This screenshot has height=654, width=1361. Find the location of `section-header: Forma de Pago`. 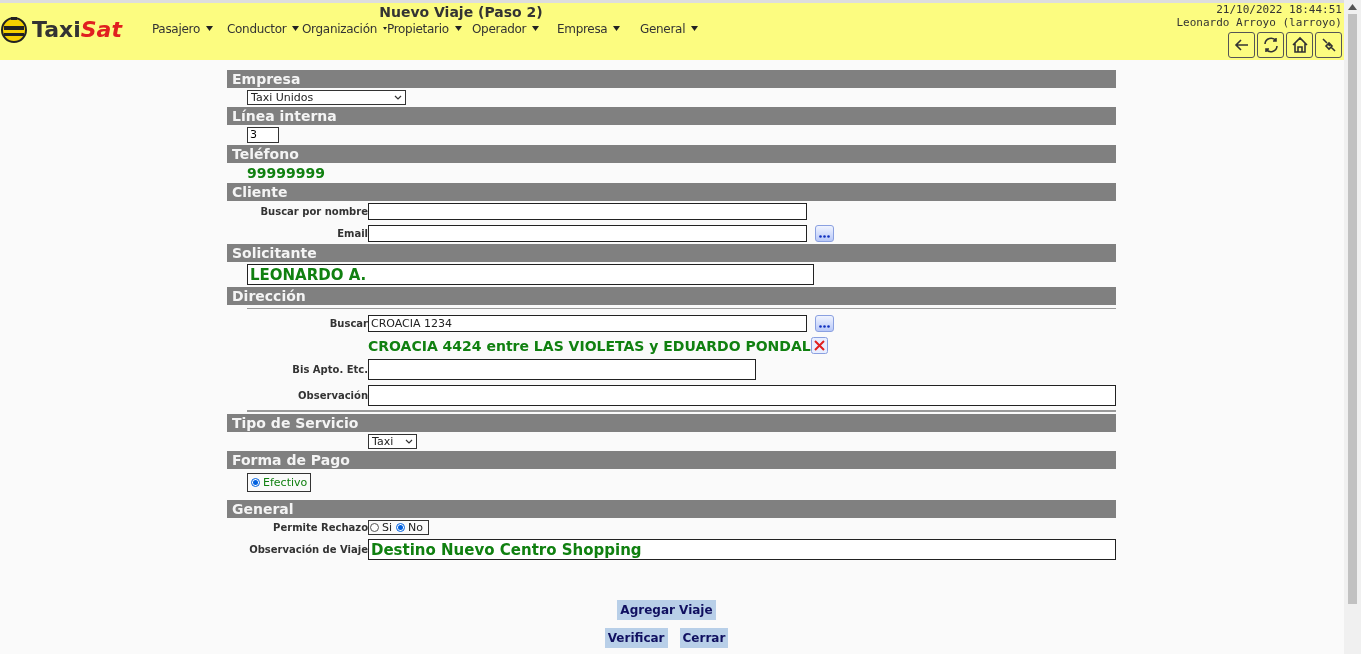

section-header: Forma de Pago is located at coordinates (671, 460).